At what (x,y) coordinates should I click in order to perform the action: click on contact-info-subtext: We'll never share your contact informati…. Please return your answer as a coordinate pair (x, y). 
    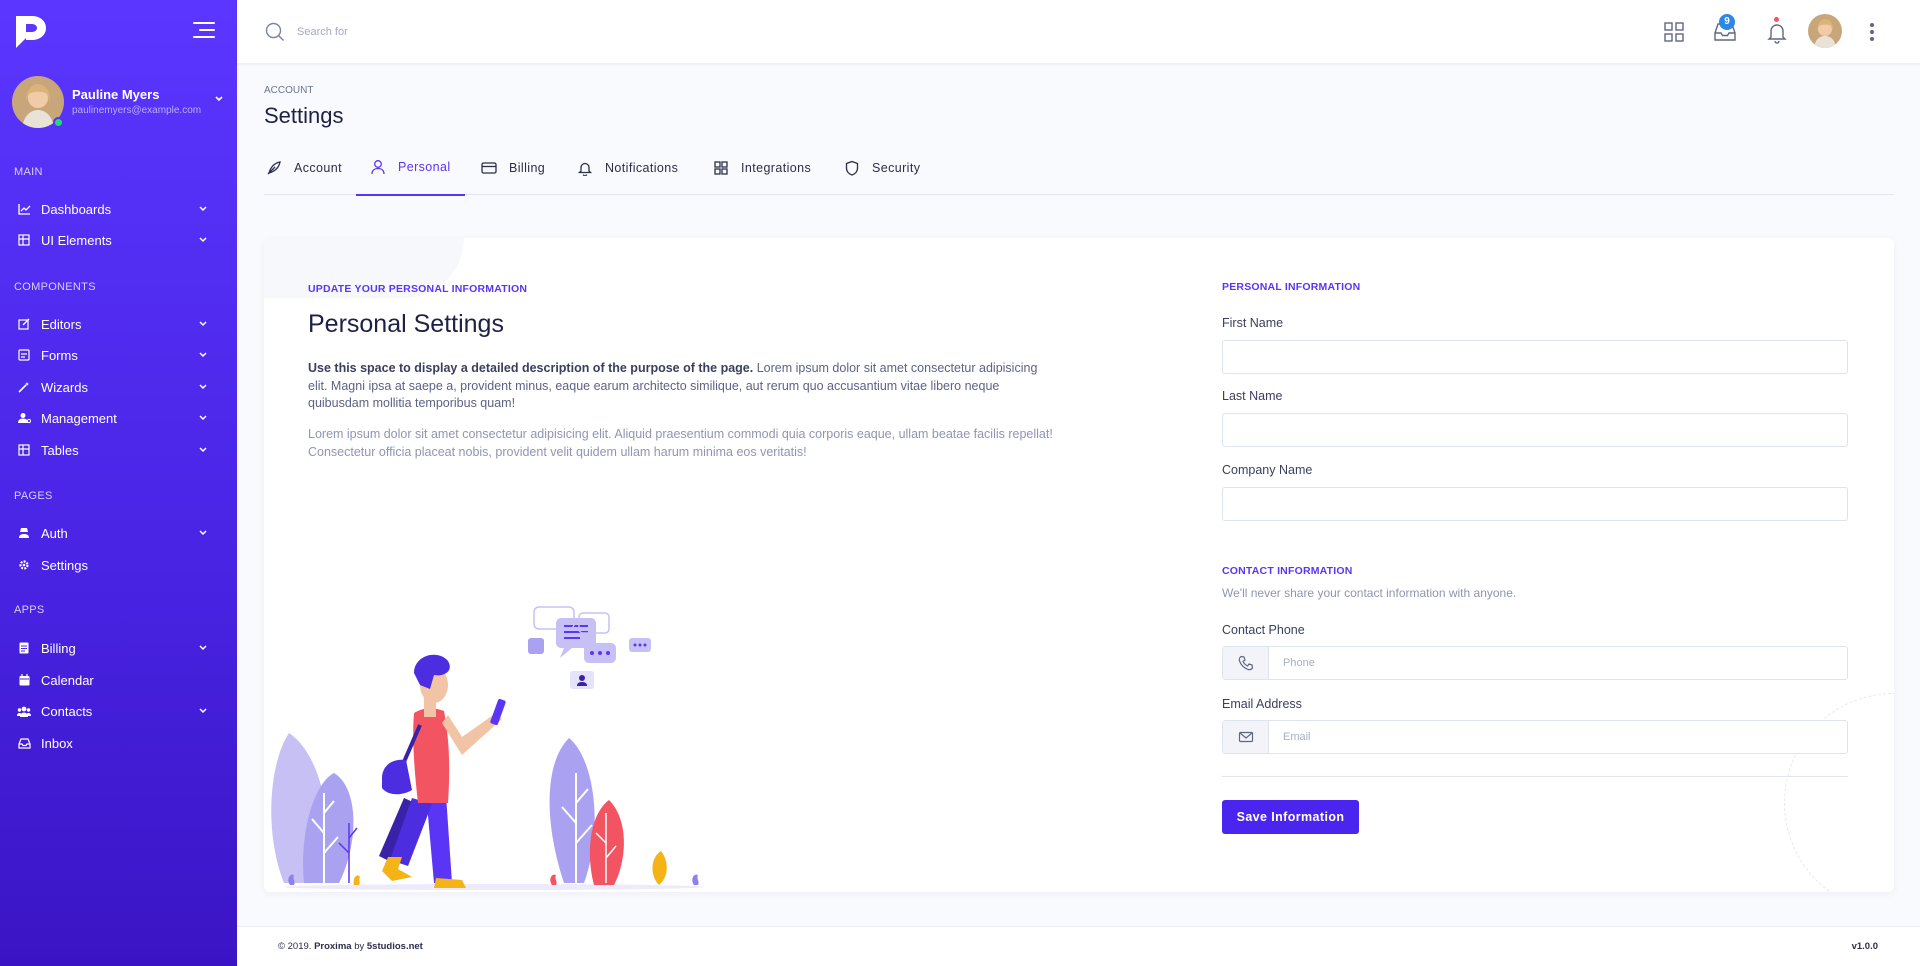
    Looking at the image, I should click on (1369, 593).